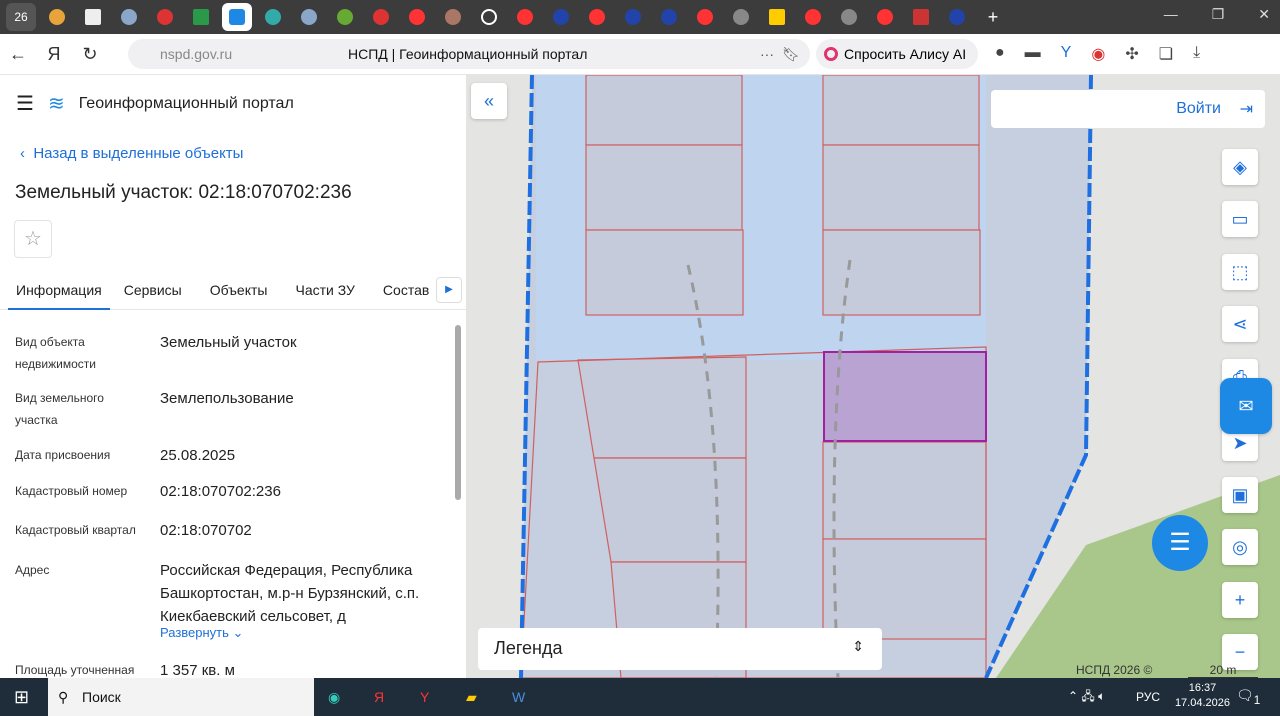 The image size is (1280, 716). Describe the element at coordinates (1098, 54) in the screenshot. I see `extension-icon: ◉` at that location.